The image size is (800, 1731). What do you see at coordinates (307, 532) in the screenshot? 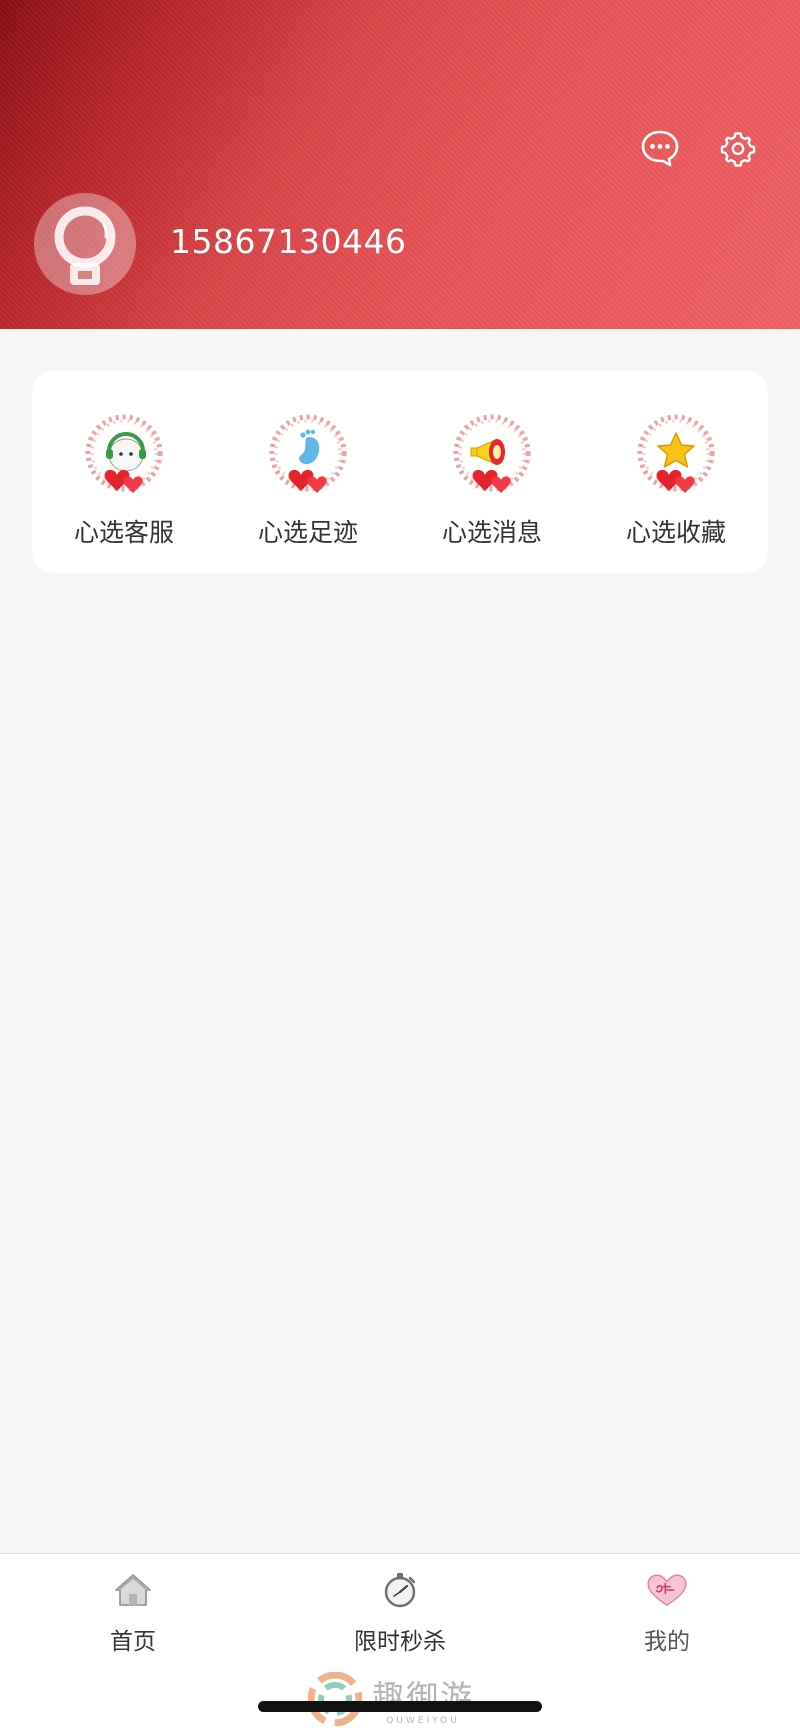
I see `service-label: 心选足迹` at bounding box center [307, 532].